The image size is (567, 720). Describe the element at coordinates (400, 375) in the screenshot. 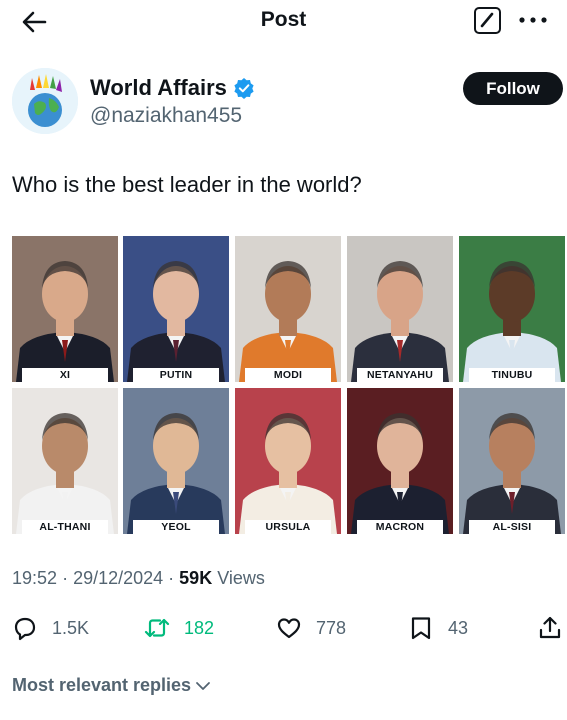

I see `leader-name-label: NETANYAHU` at that location.